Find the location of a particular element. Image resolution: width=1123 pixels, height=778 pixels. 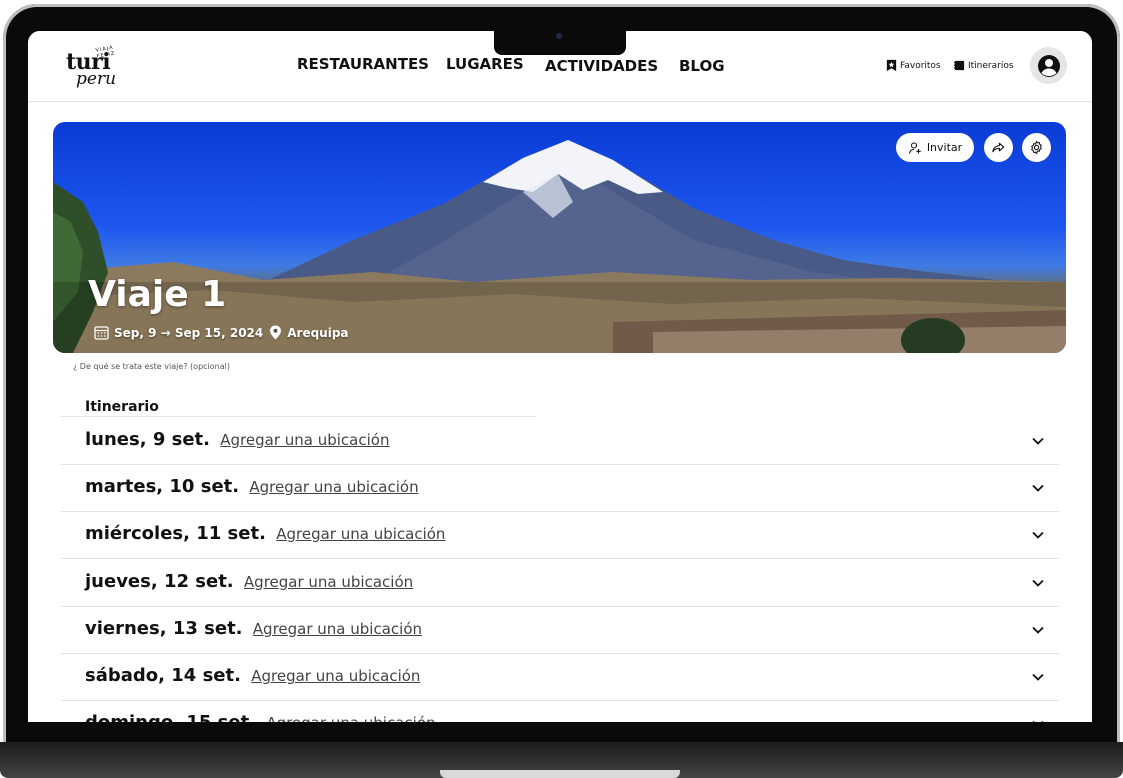

trip-meta: Sep, 9 → Sep 15, 2024 Arequipa is located at coordinates (221, 332).